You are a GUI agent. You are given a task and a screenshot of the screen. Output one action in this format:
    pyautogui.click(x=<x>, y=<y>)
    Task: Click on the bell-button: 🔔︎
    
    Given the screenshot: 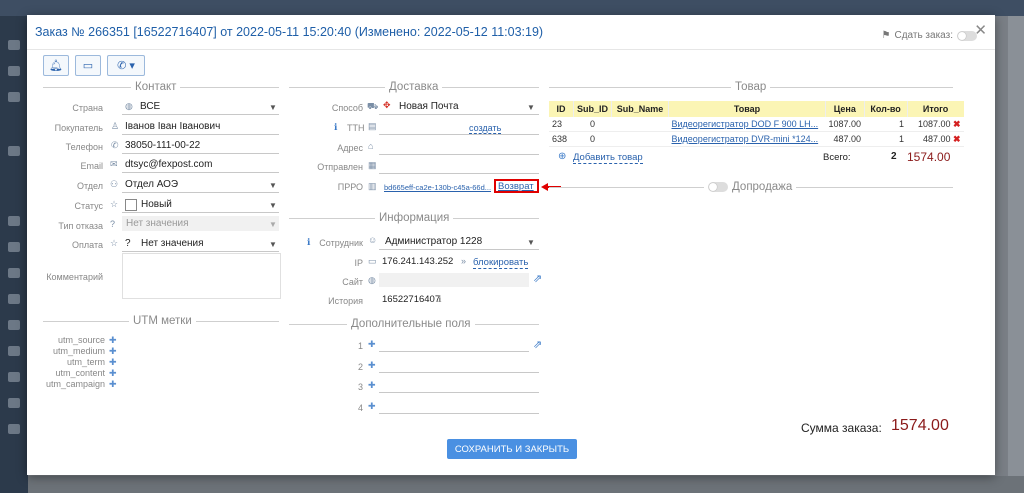 What is the action you would take?
    pyautogui.click(x=56, y=65)
    